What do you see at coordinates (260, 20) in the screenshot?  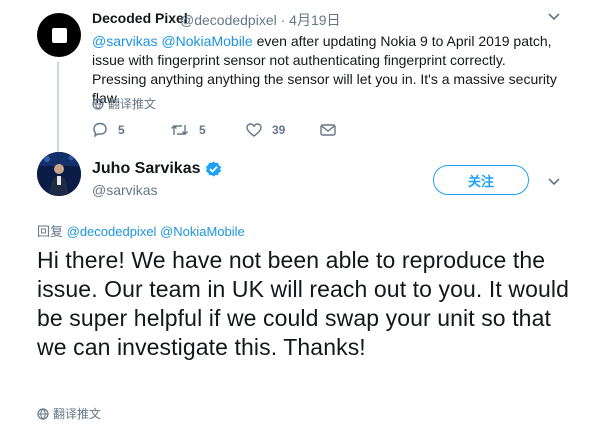 I see `author-handle-date: @decodedpixel · 4月19日` at bounding box center [260, 20].